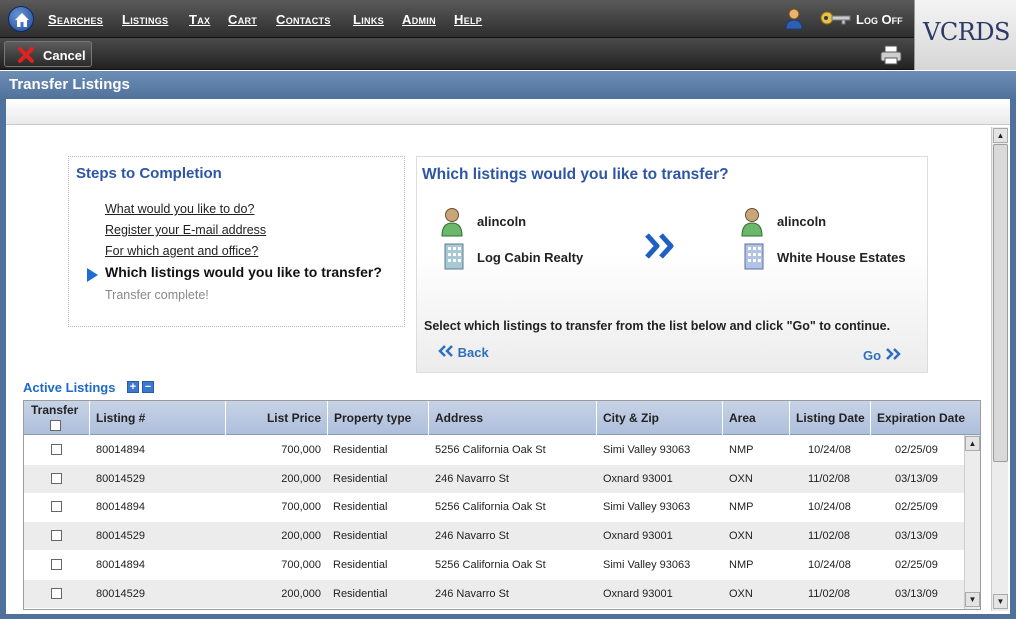 This screenshot has width=1016, height=619. Describe the element at coordinates (513, 418) in the screenshot. I see `column-header-address: Address` at that location.